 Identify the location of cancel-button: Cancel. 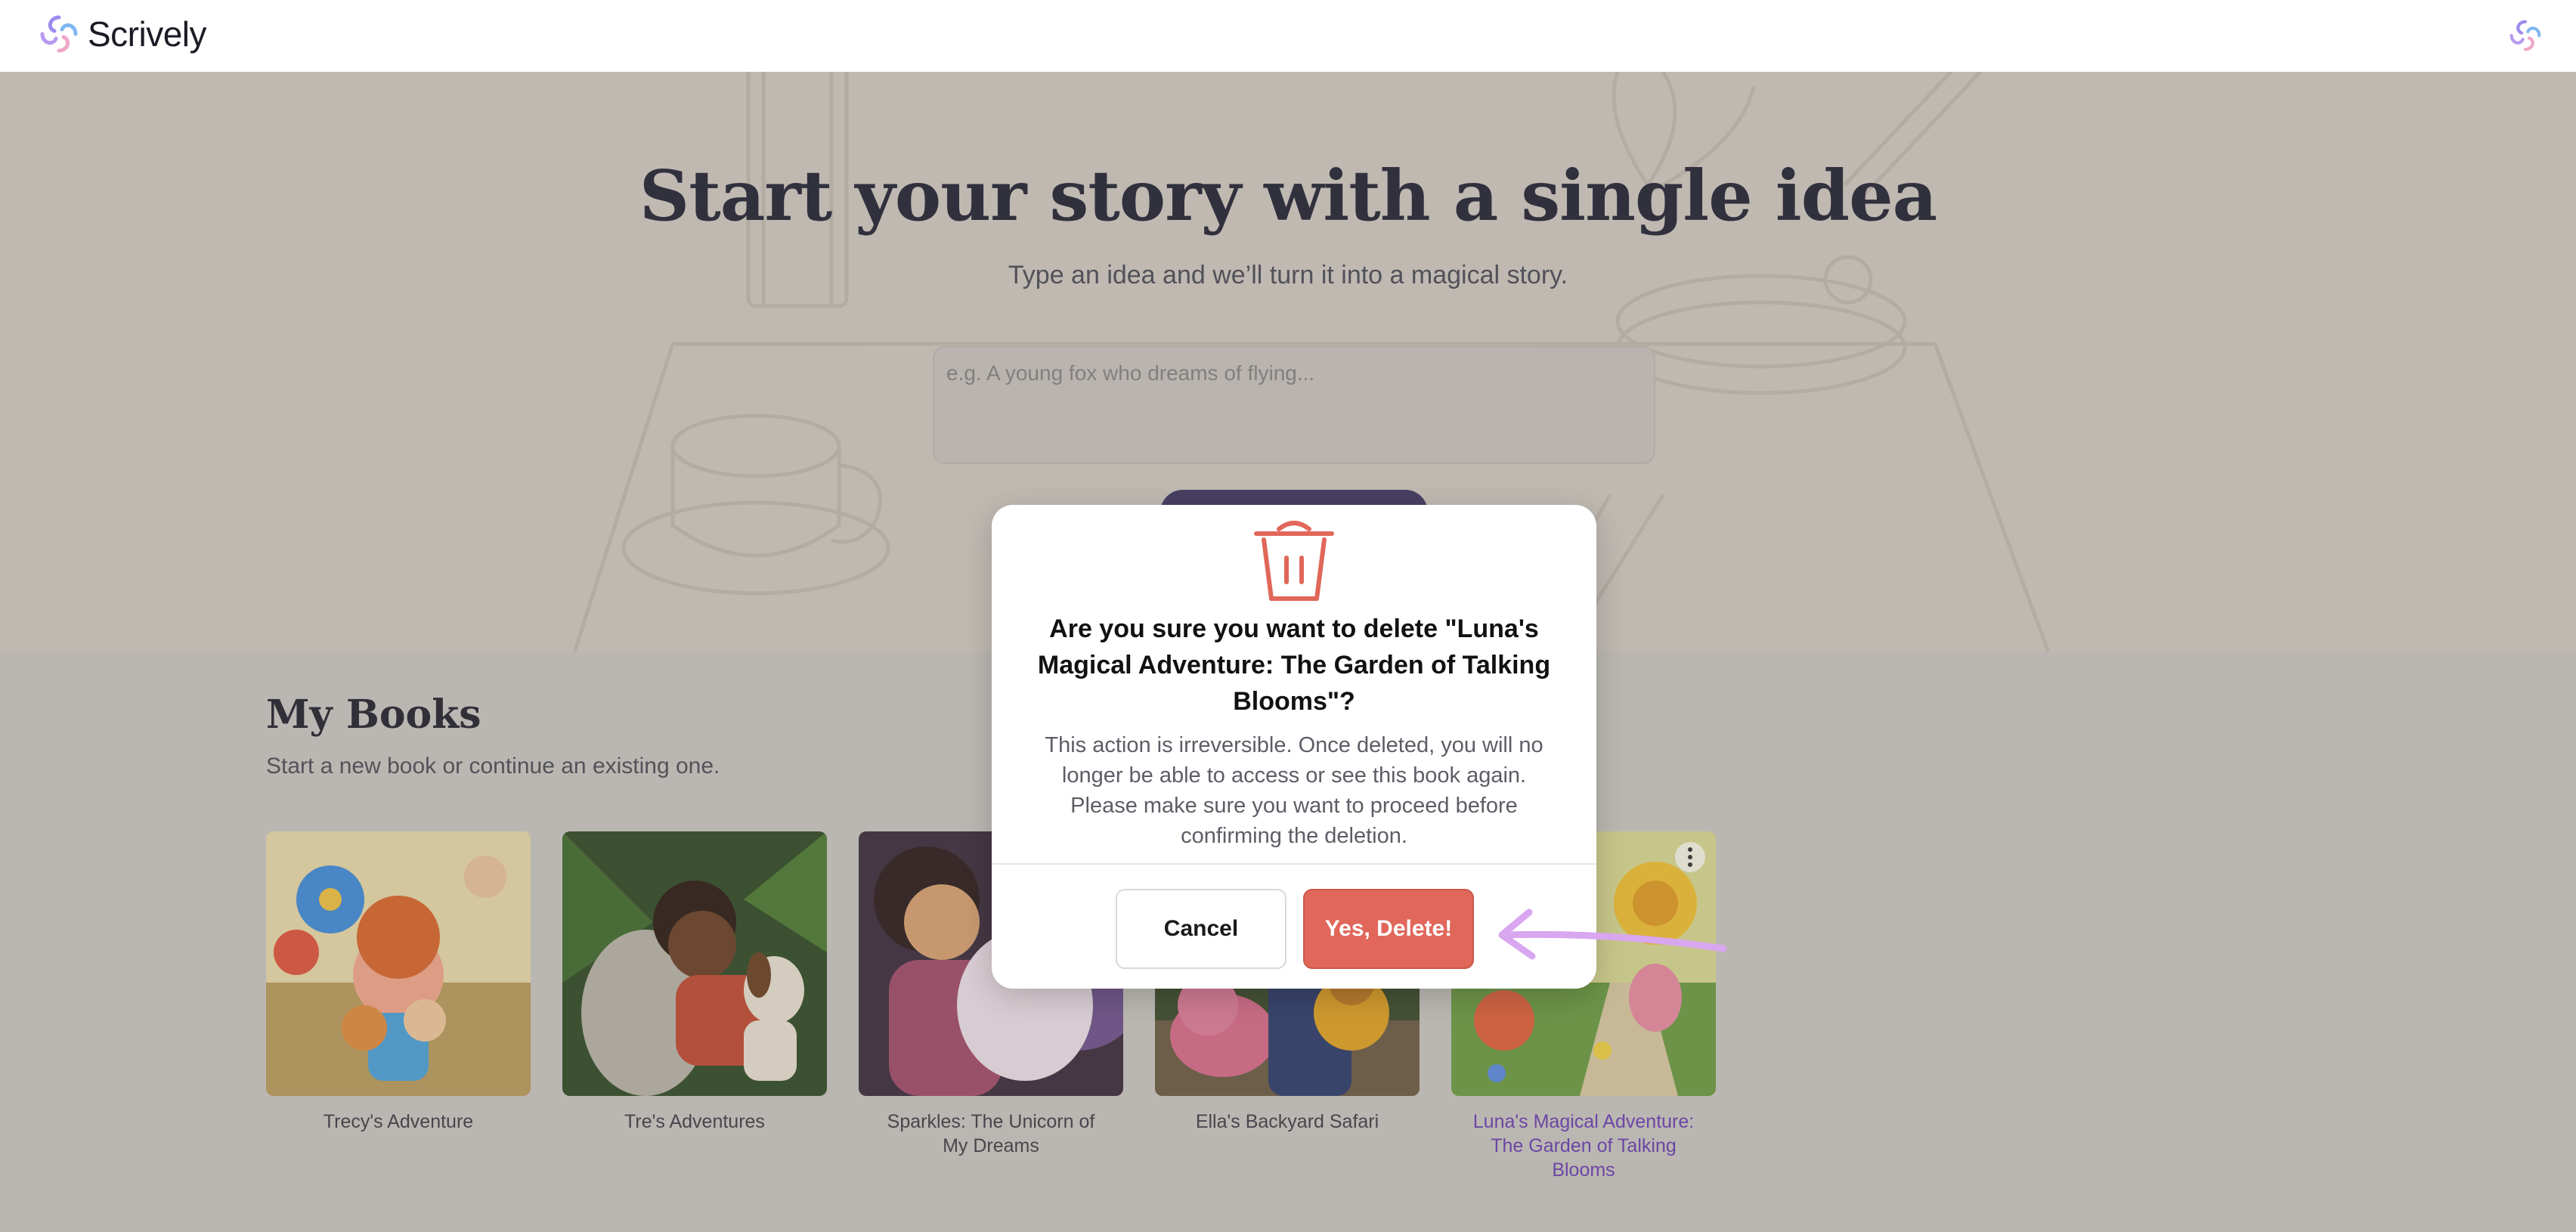
(1201, 929).